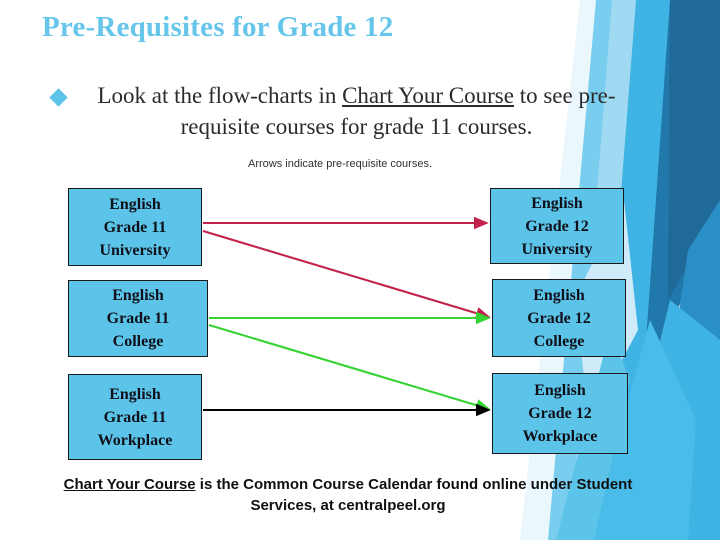 The image size is (720, 540). What do you see at coordinates (349, 367) in the screenshot?
I see `arrow-g11college-to-g12workplace` at bounding box center [349, 367].